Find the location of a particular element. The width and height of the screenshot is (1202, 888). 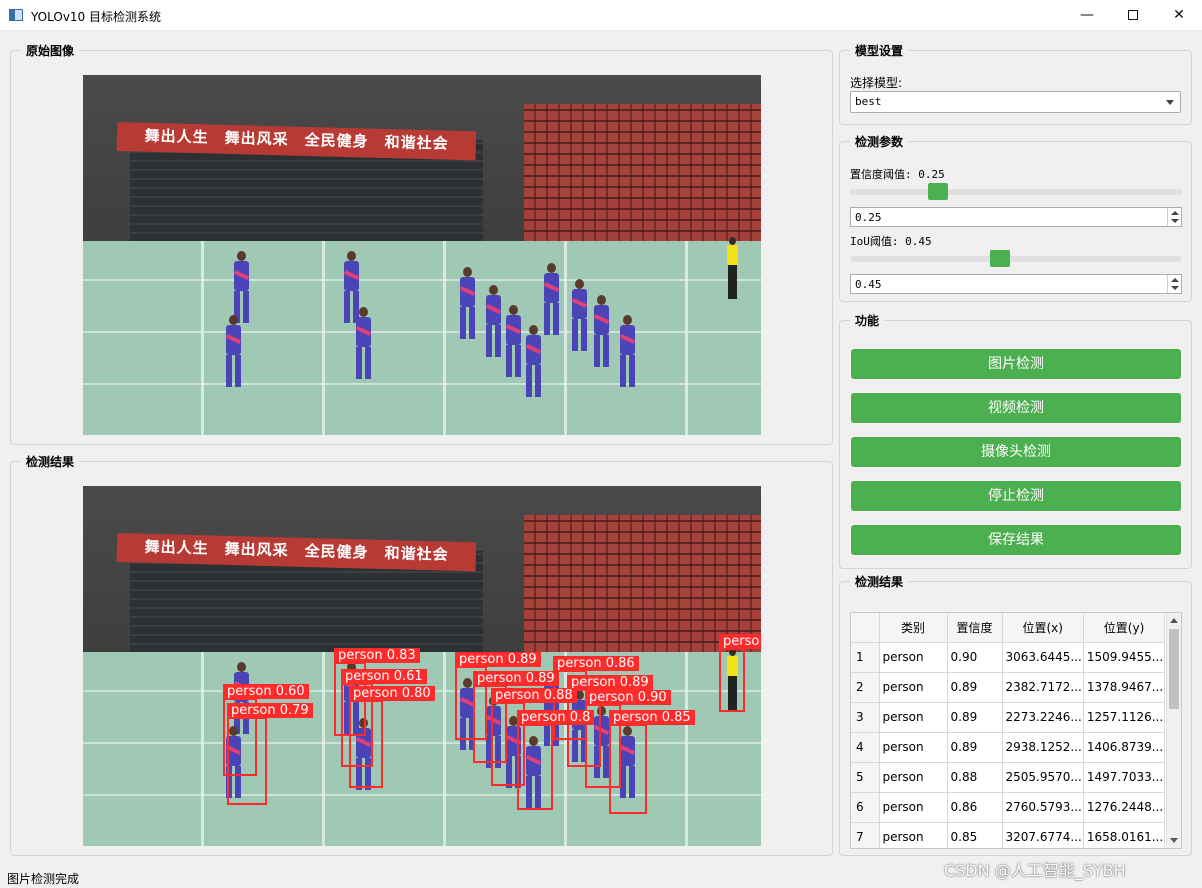

iou-slider-handle is located at coordinates (1000, 258).